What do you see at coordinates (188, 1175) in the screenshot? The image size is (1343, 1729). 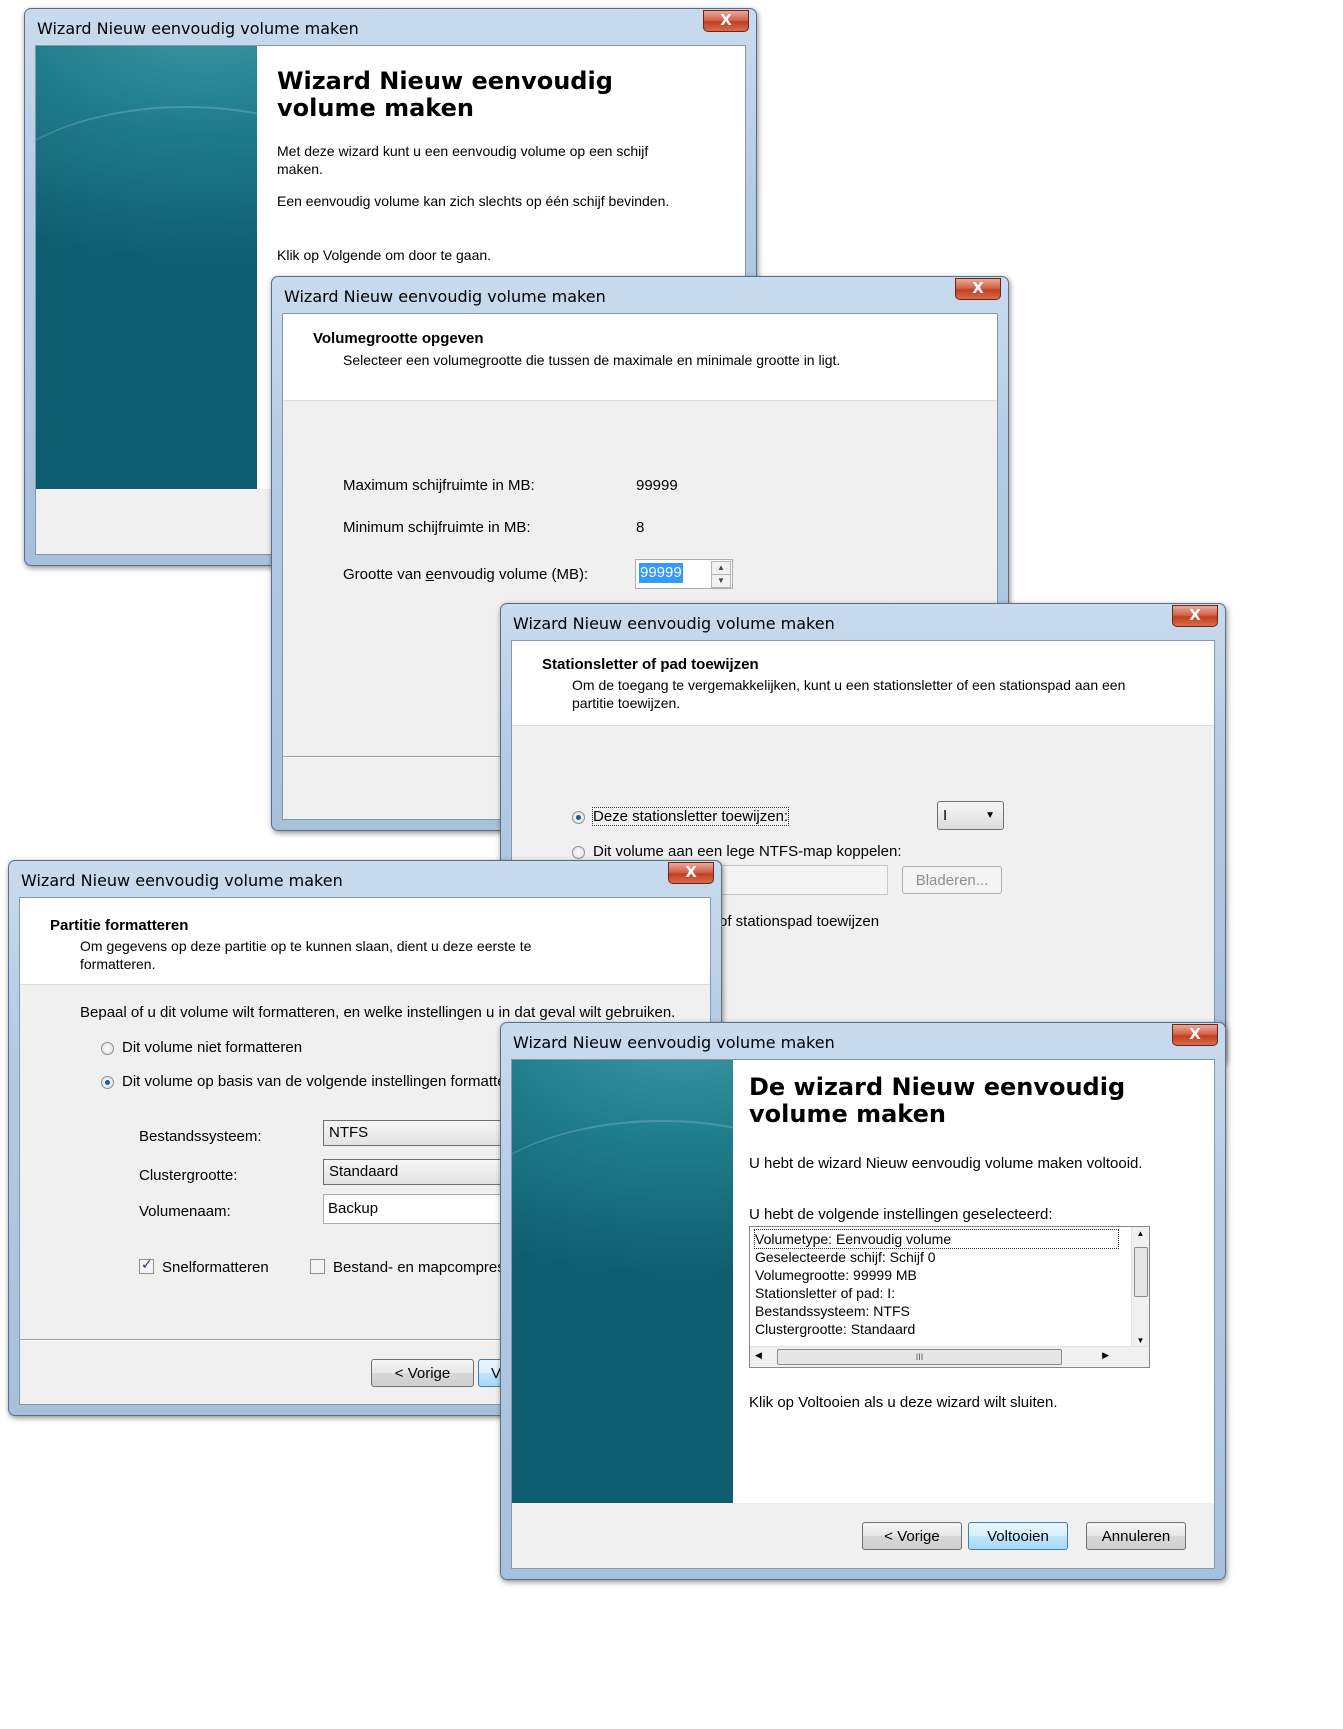 I see `cluster-size-label: Clustergrootte:` at bounding box center [188, 1175].